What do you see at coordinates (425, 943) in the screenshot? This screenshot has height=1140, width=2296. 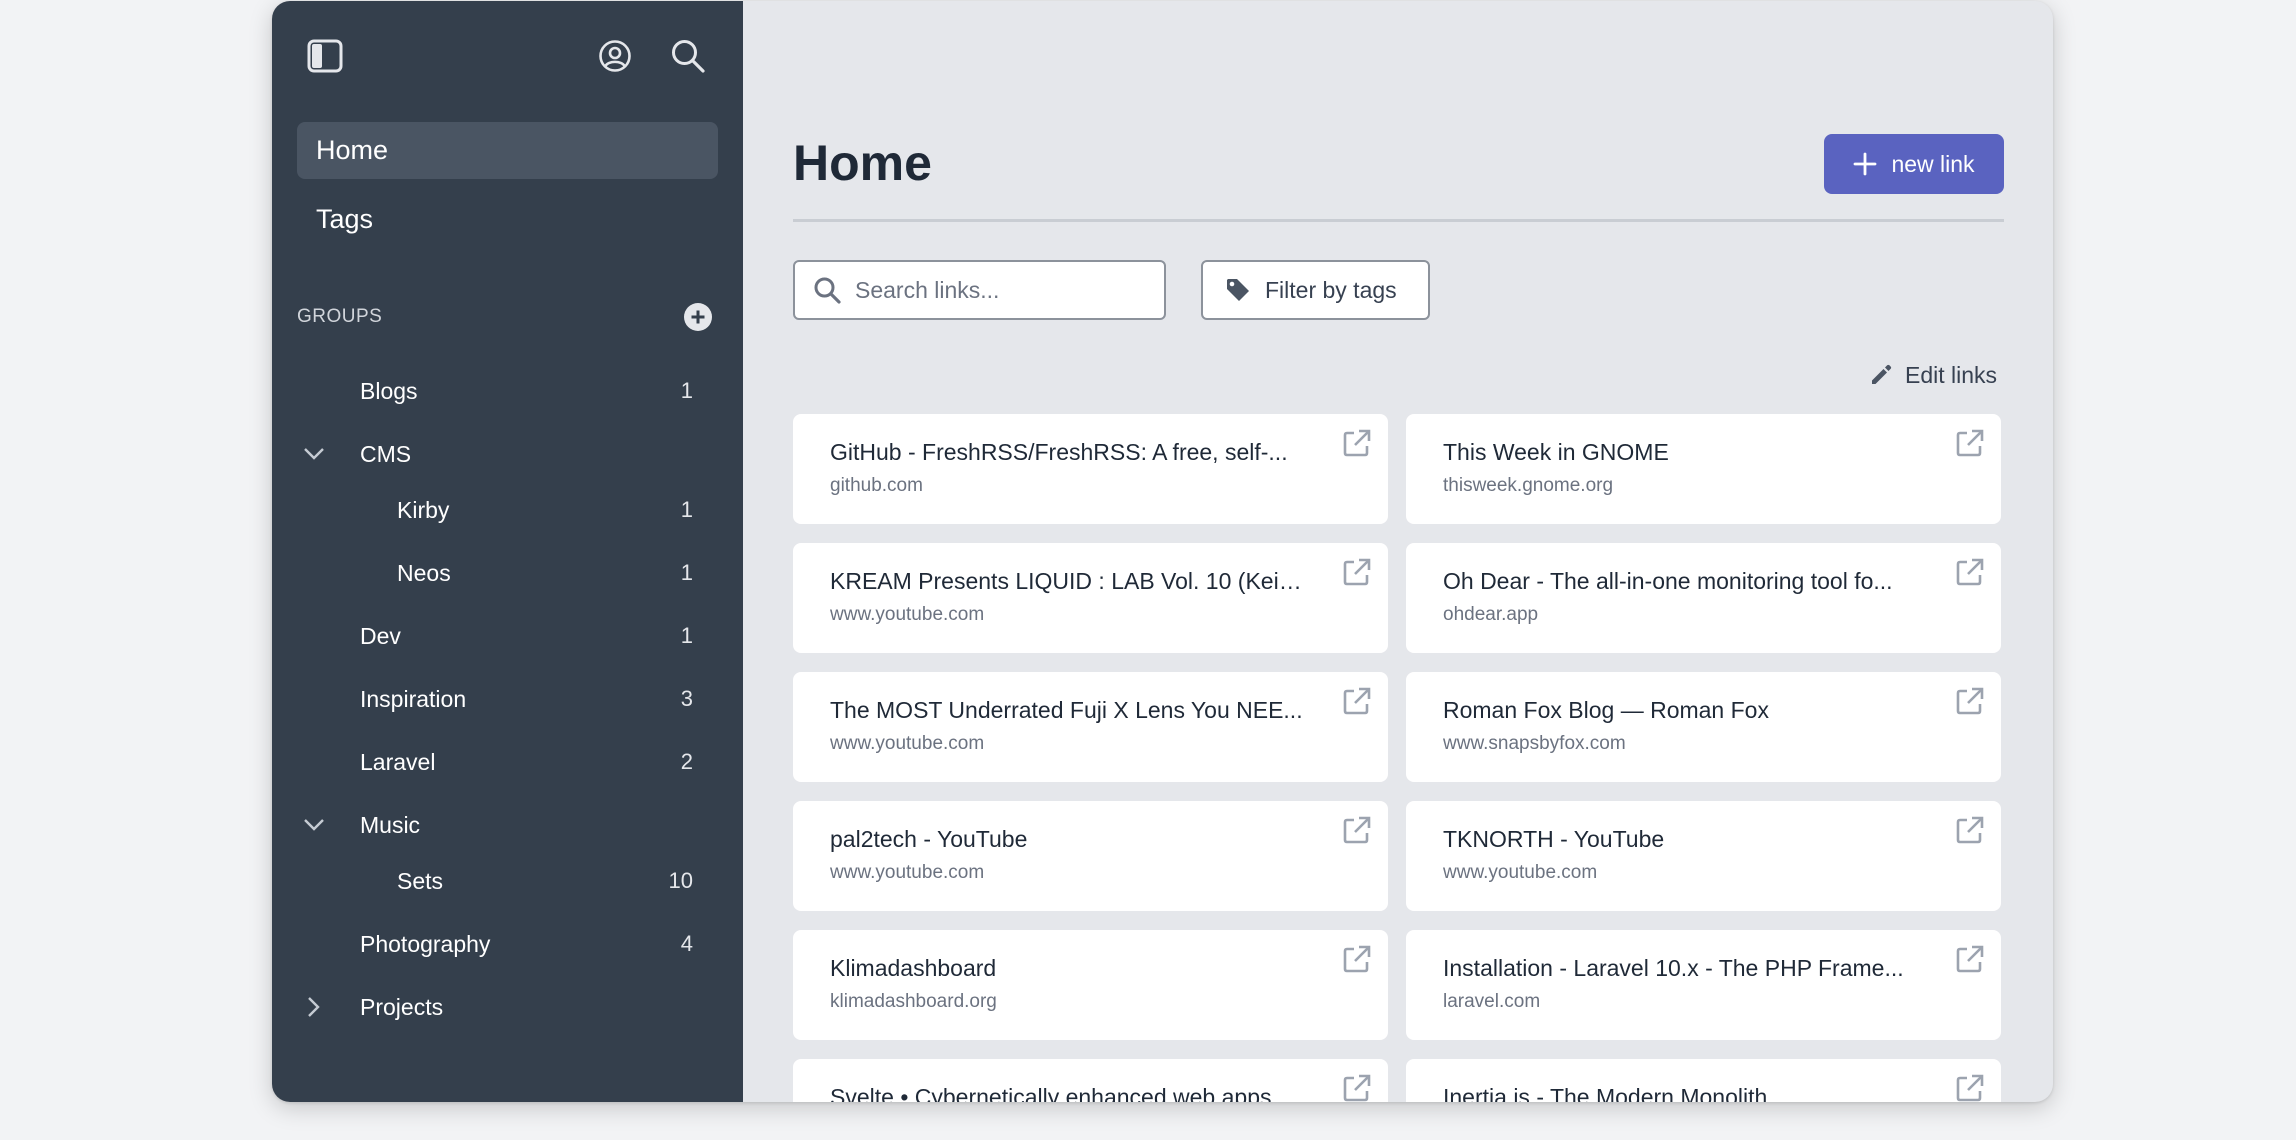 I see `group-item-label: Photography` at bounding box center [425, 943].